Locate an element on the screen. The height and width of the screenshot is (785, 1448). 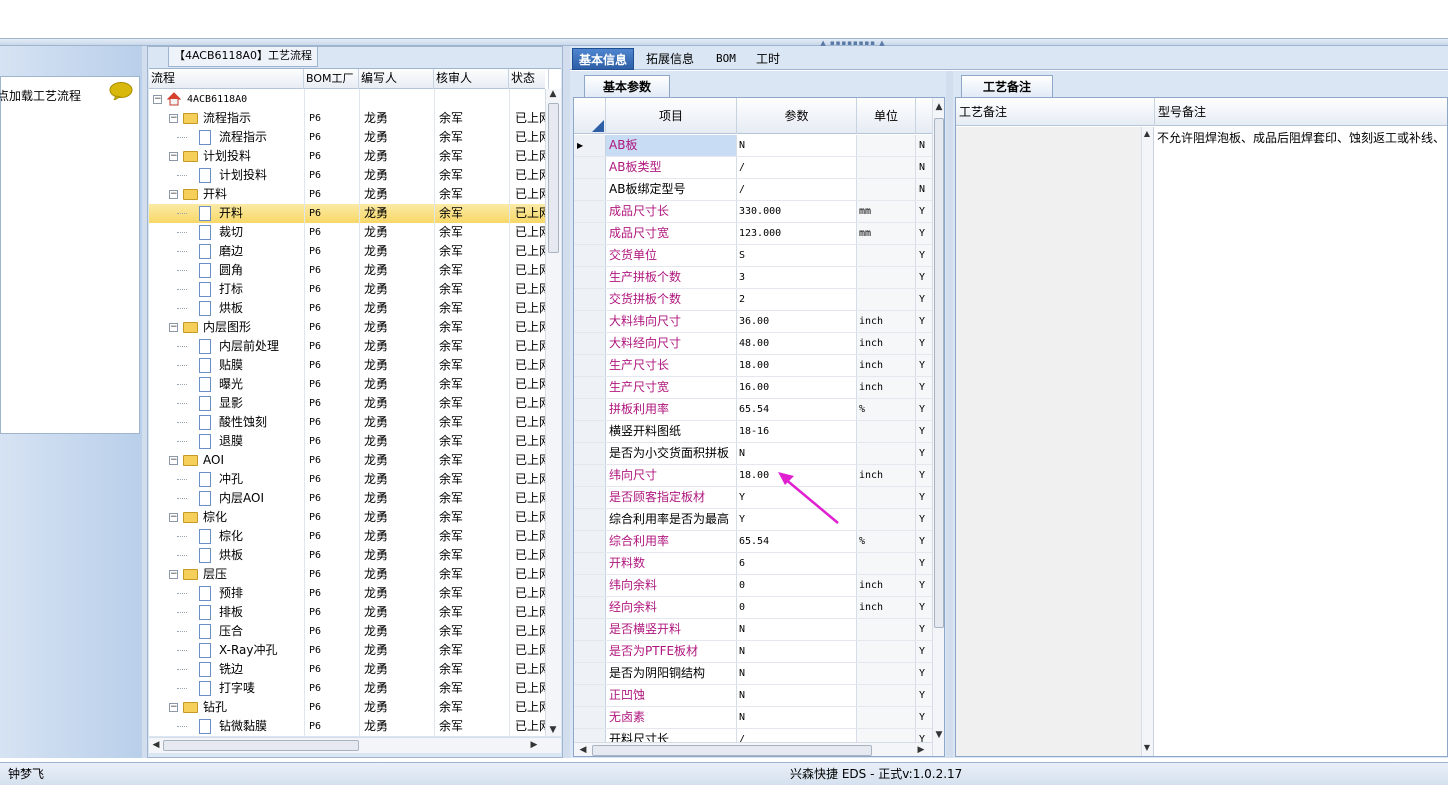
remarks-header-process: 工艺备注 is located at coordinates (1055, 112).